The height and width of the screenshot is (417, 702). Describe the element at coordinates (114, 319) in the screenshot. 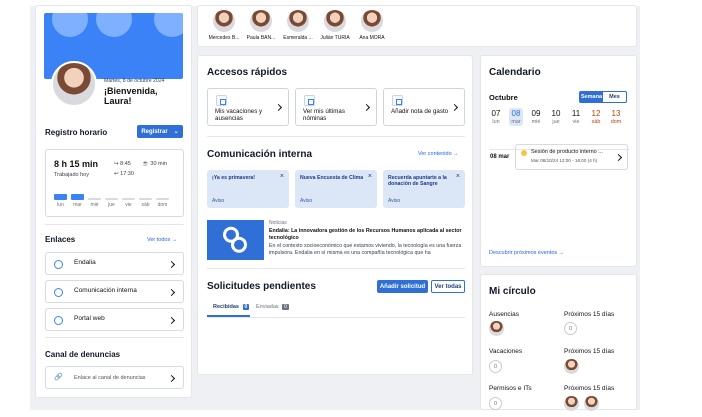

I see `link-item: Portal web` at that location.